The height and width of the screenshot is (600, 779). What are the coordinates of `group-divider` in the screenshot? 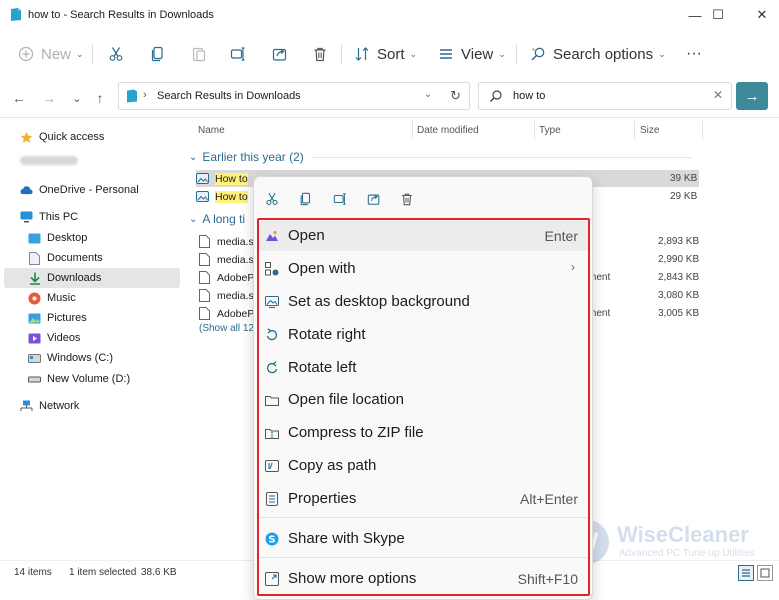 It's located at (501, 157).